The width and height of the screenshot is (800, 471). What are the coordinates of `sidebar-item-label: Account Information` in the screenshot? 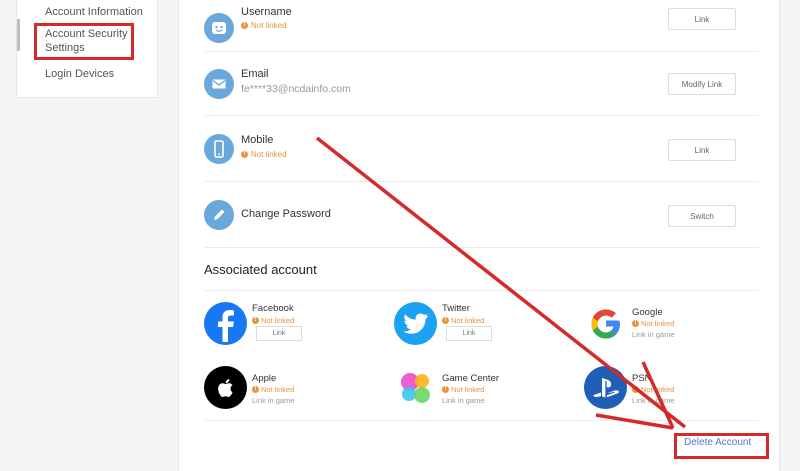 It's located at (94, 12).